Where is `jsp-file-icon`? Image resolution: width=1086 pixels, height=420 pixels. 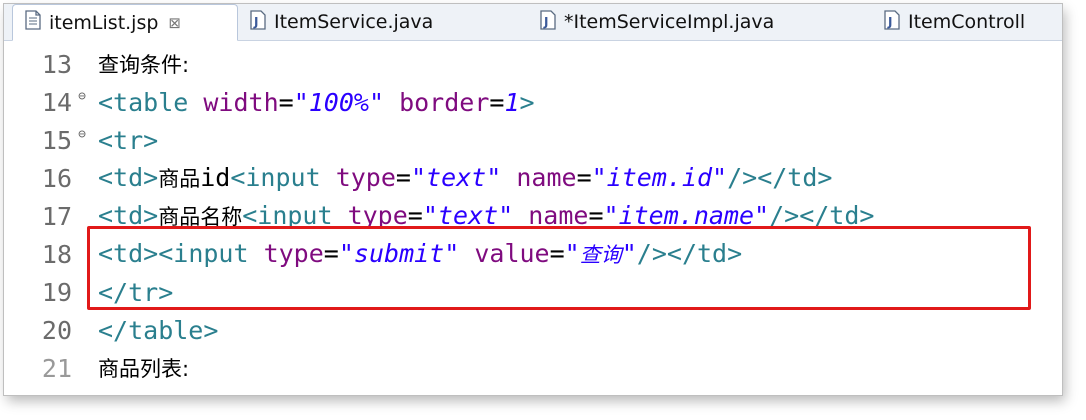
jsp-file-icon is located at coordinates (33, 22).